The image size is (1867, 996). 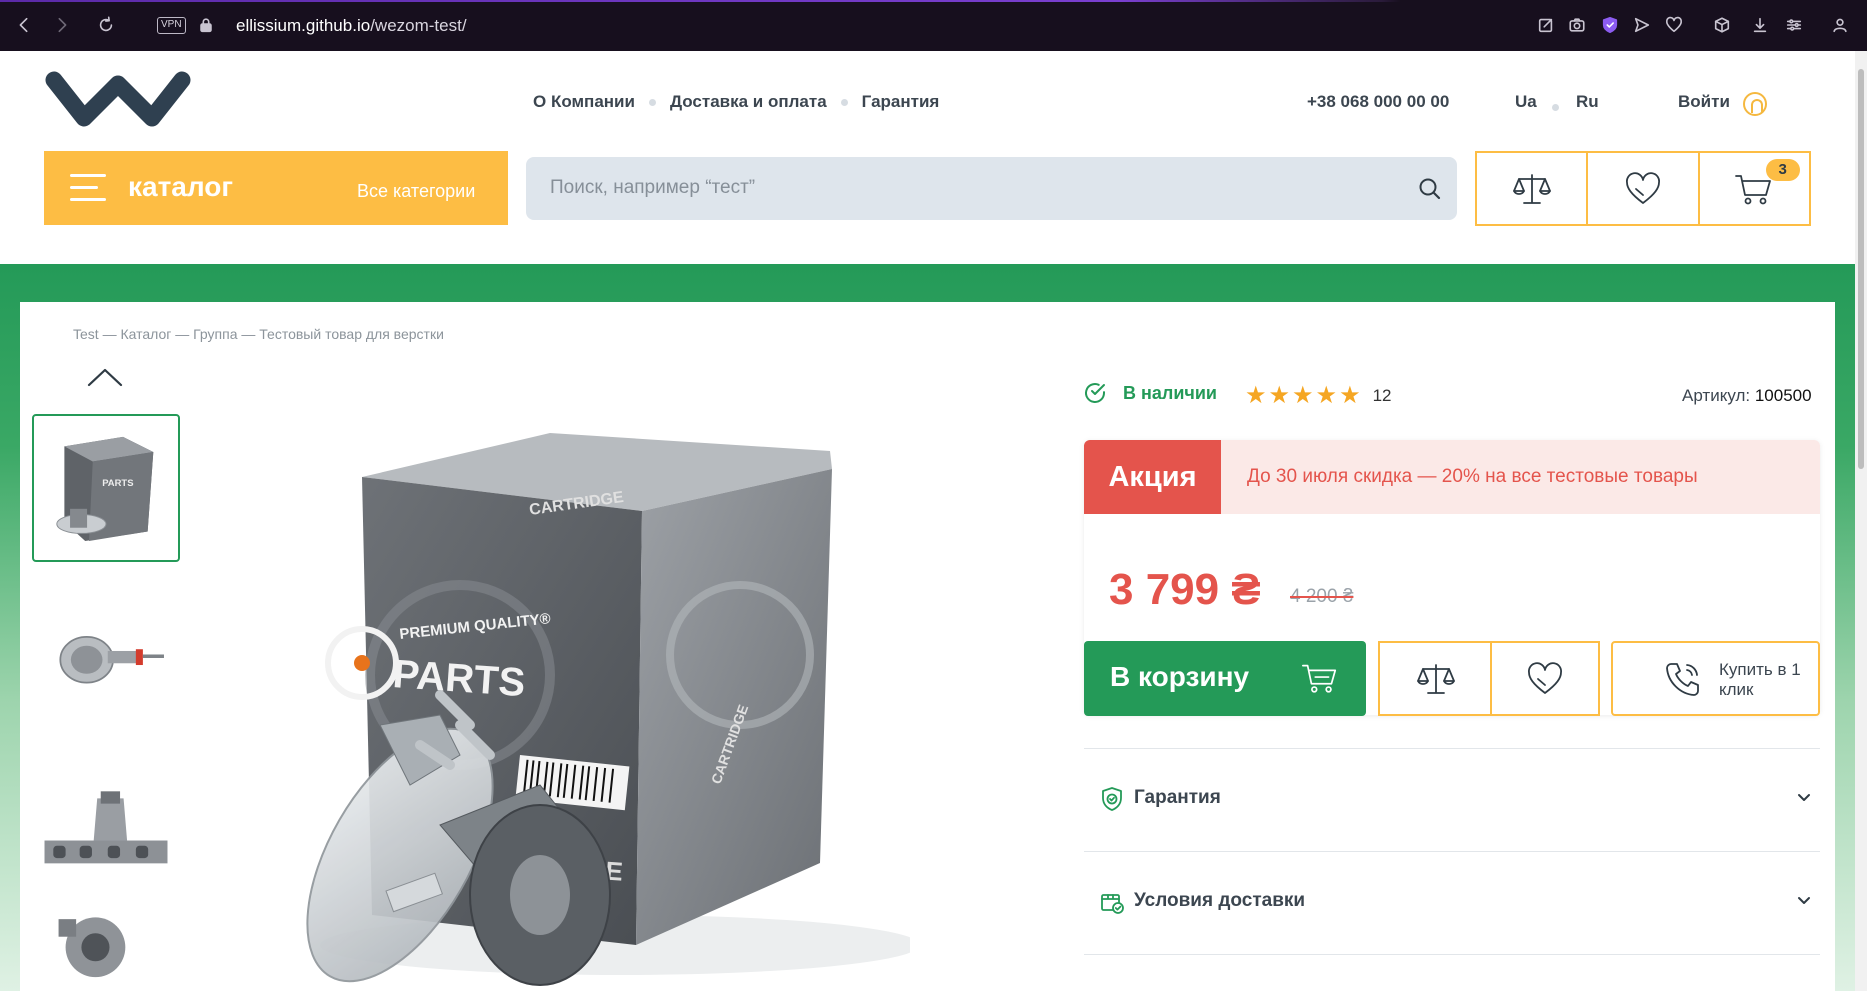 I want to click on header-actions: 3, so click(x=1643, y=188).